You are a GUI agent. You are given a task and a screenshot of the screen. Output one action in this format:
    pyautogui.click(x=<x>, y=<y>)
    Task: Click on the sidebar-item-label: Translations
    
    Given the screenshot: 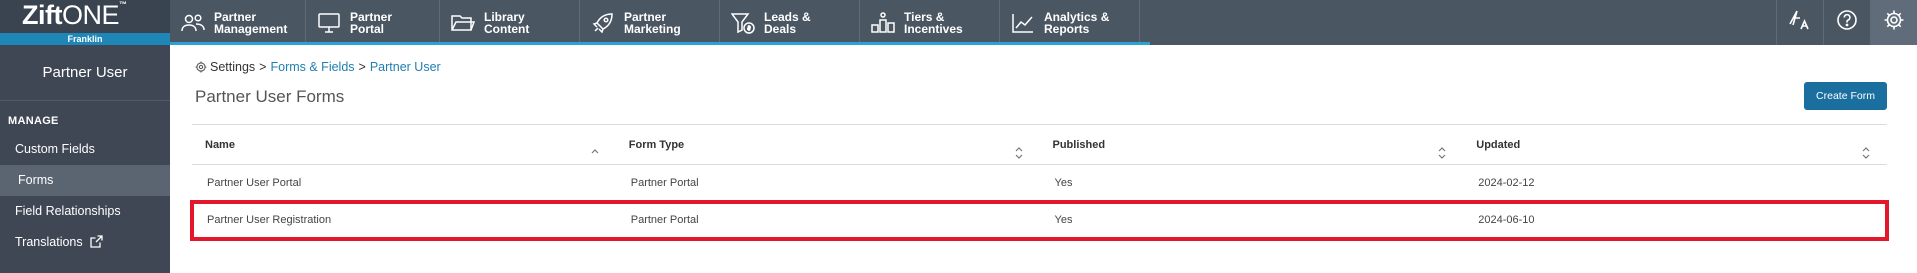 What is the action you would take?
    pyautogui.click(x=49, y=242)
    